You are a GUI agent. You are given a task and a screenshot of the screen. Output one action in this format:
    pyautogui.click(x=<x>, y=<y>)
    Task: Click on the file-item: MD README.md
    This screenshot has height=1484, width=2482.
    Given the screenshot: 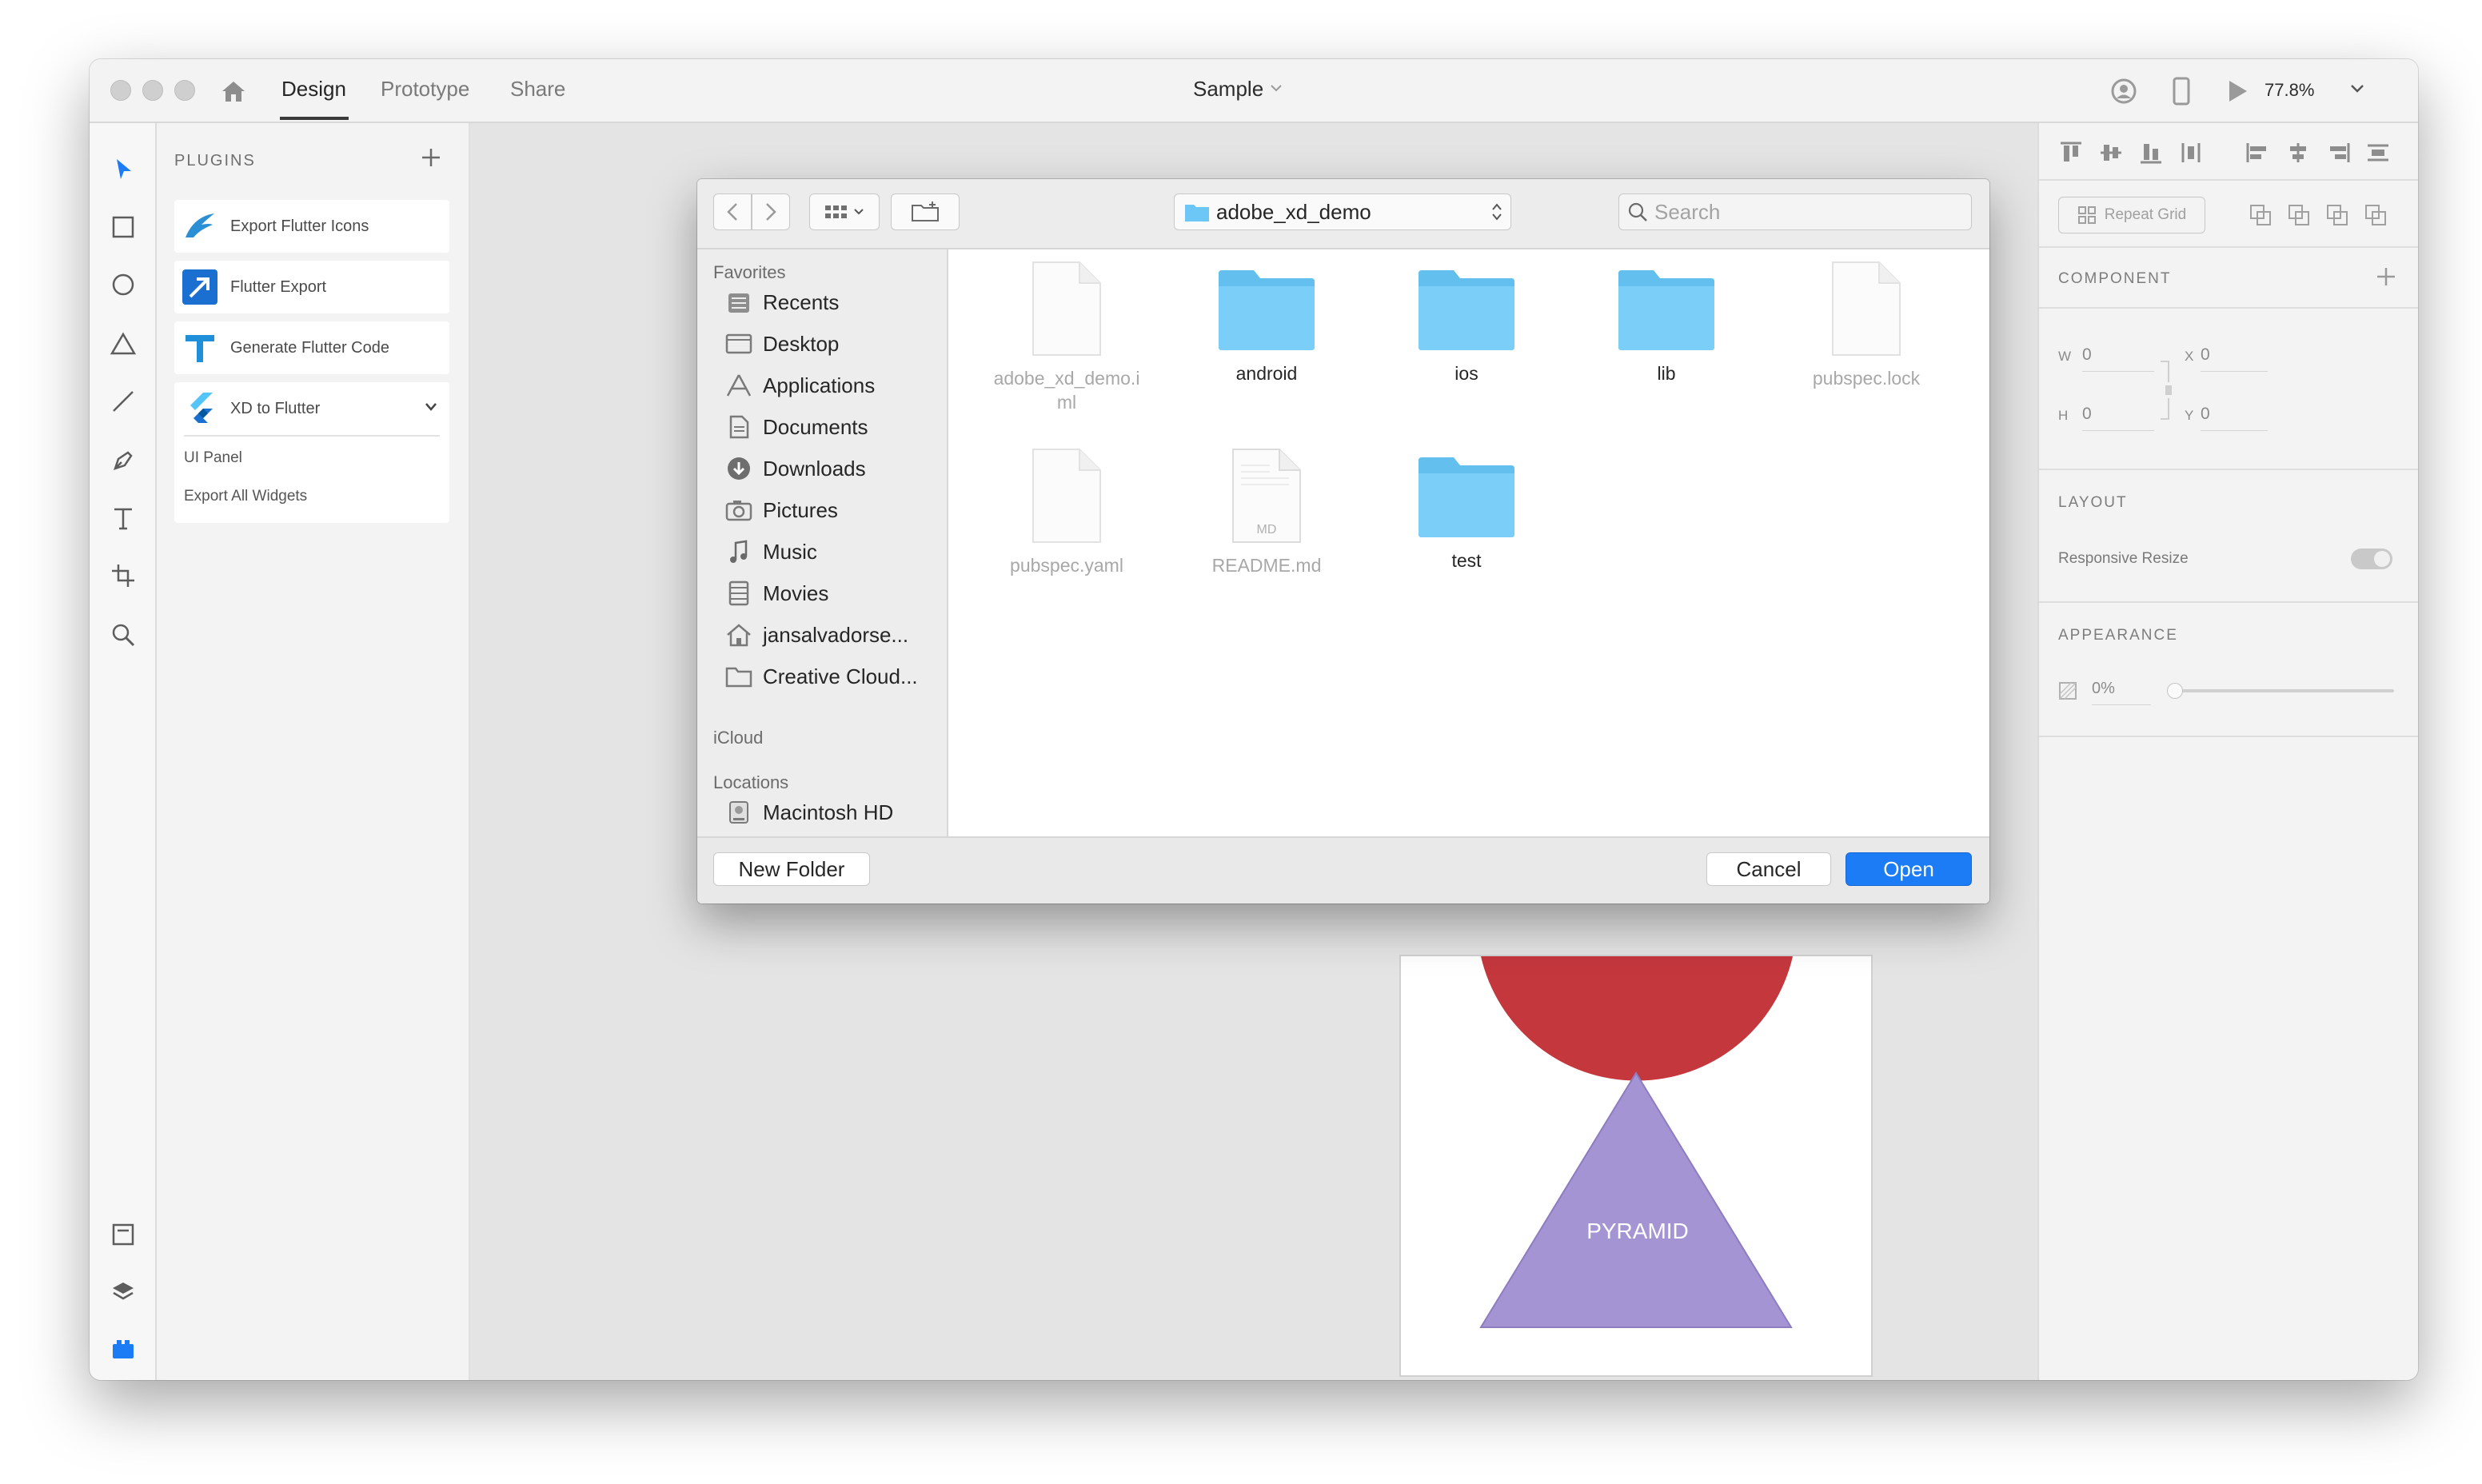 What is the action you would take?
    pyautogui.click(x=1267, y=512)
    